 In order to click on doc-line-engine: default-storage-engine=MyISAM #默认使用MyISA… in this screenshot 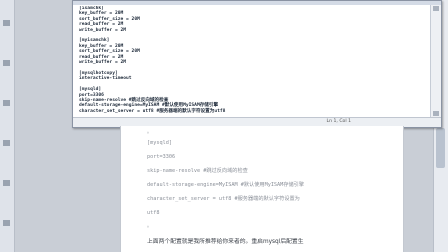, I will do `click(226, 185)`.